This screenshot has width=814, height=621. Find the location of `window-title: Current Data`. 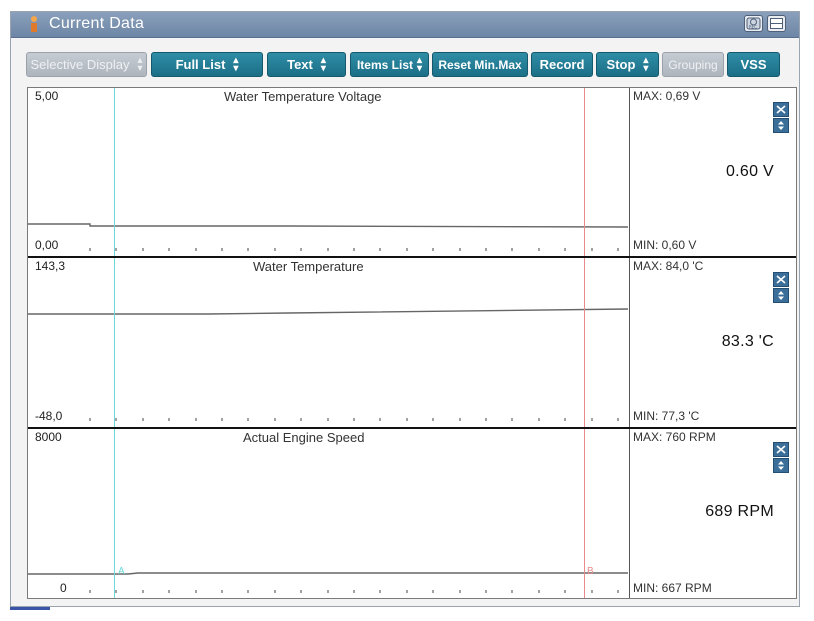

window-title: Current Data is located at coordinates (97, 23).